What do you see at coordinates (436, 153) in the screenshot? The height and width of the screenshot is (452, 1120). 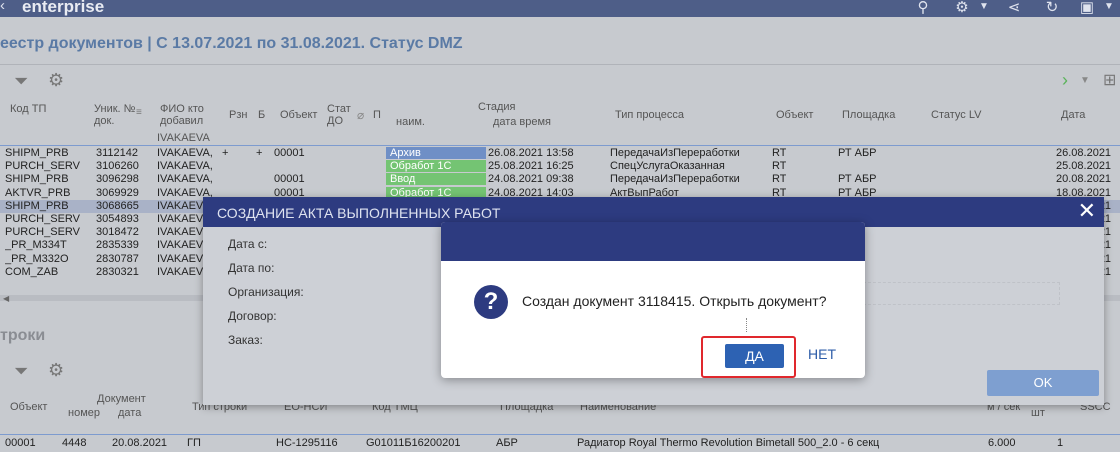 I see `cell-stage: Архив` at bounding box center [436, 153].